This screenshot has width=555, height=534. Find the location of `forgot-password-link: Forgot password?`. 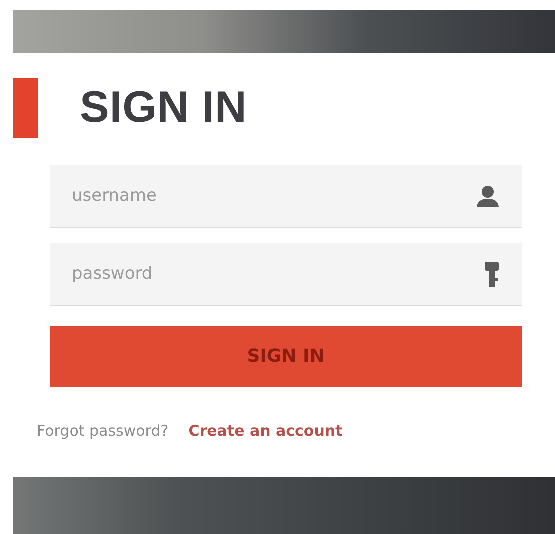

forgot-password-link: Forgot password? is located at coordinates (103, 431).